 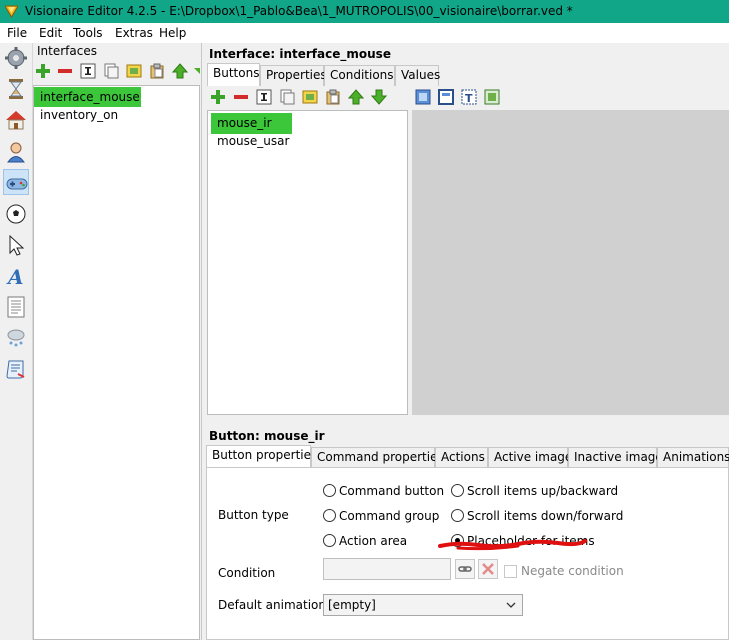 What do you see at coordinates (307, 262) in the screenshot?
I see `buttons-list: mouse_ir mouse_usar` at bounding box center [307, 262].